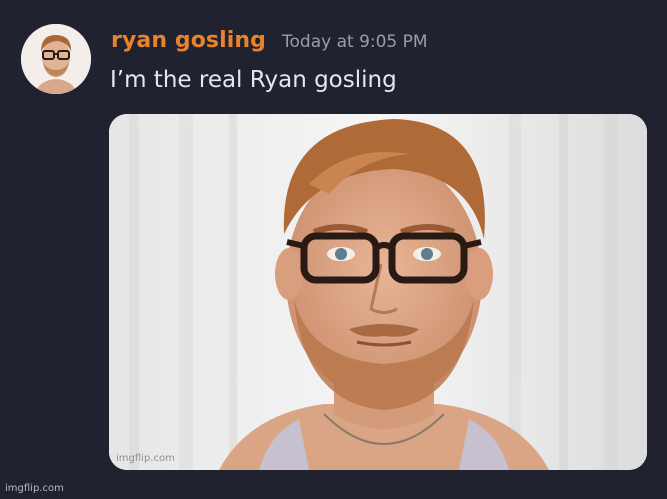 Image resolution: width=667 pixels, height=499 pixels. What do you see at coordinates (145, 458) in the screenshot?
I see `image-watermark: imgflip.com` at bounding box center [145, 458].